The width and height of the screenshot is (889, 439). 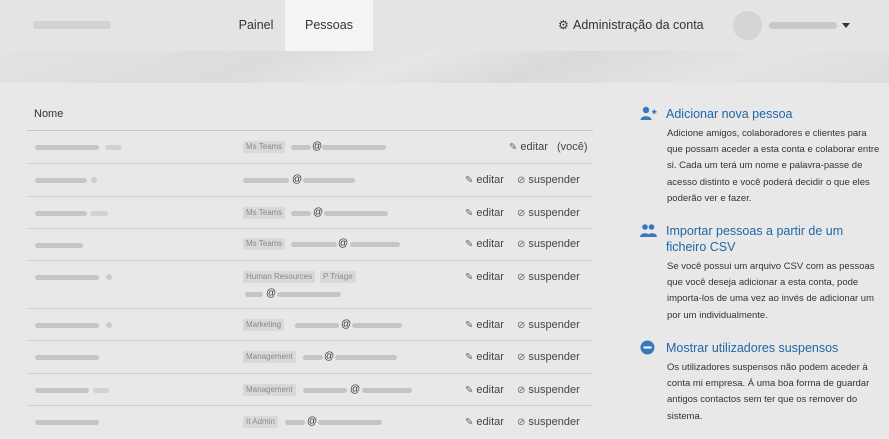 What do you see at coordinates (846, 25) in the screenshot?
I see `chevron-down-icon` at bounding box center [846, 25].